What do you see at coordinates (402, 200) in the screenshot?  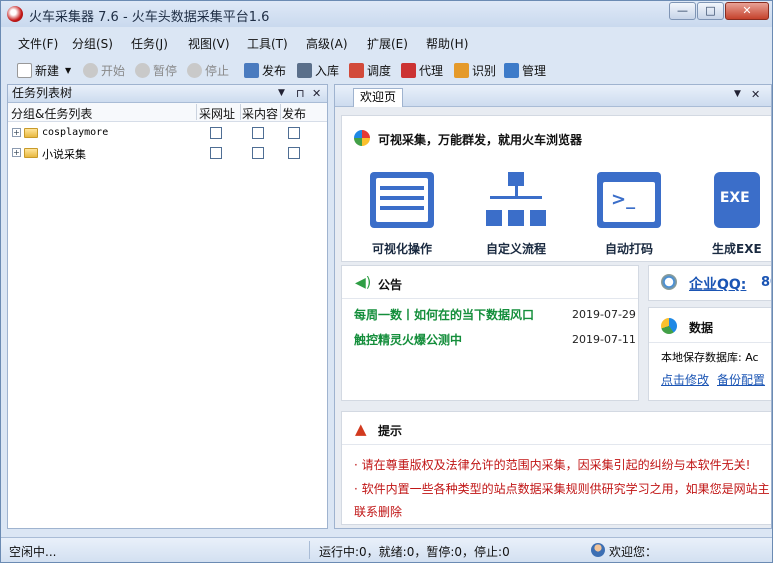 I see `visual-operation-icon` at bounding box center [402, 200].